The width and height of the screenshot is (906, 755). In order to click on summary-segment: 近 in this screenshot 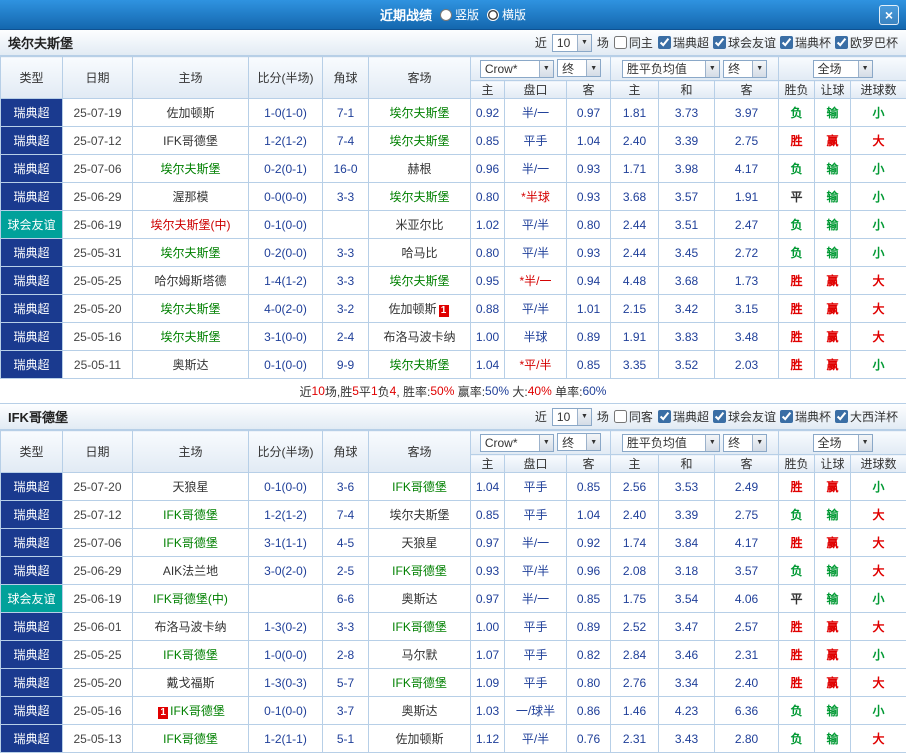, I will do `click(305, 391)`.